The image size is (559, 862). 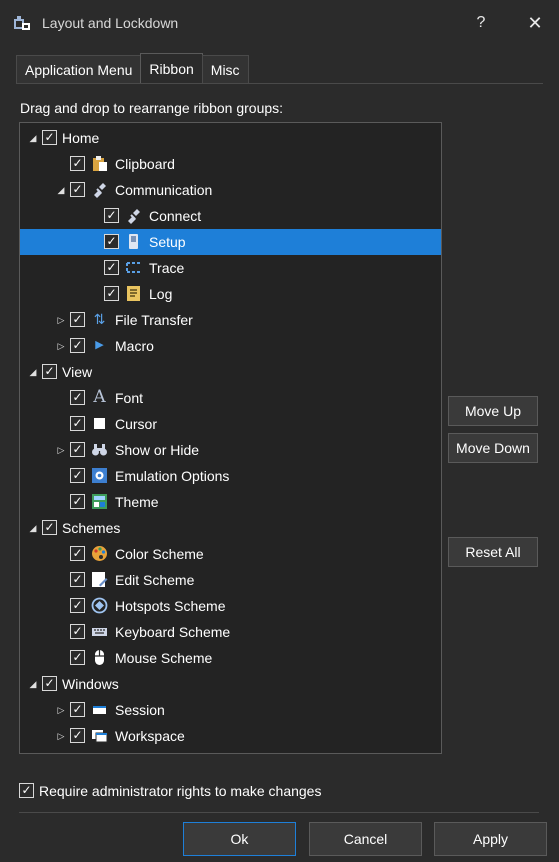 I want to click on tree-item-session: ▷ ✓ Session, so click(x=230, y=710).